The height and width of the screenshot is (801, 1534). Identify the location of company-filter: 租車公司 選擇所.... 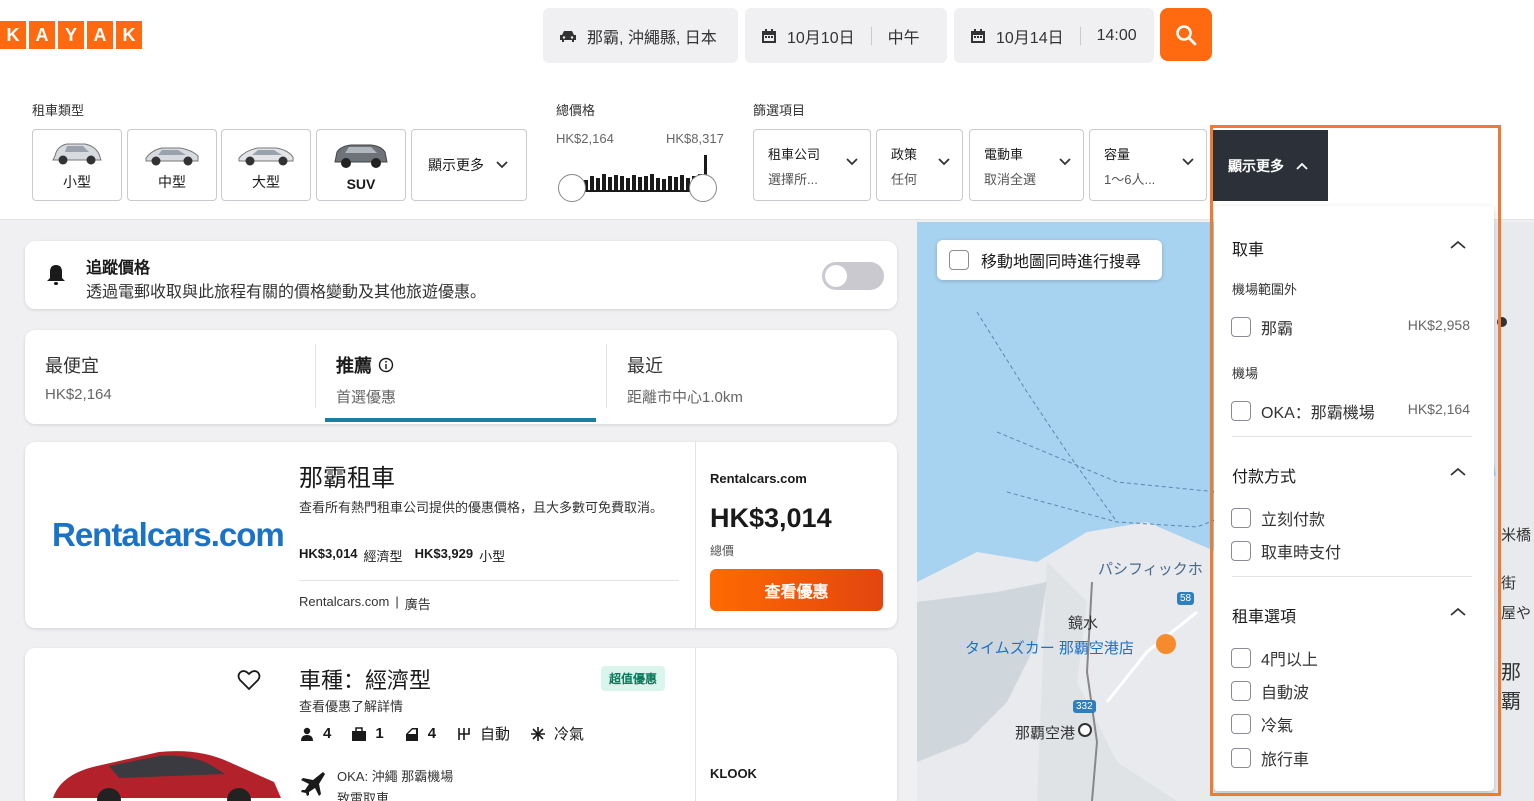
(812, 165).